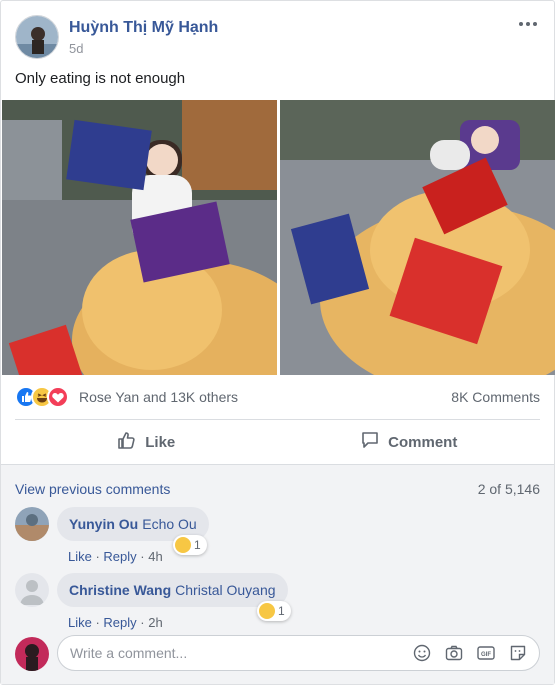  What do you see at coordinates (155, 556) in the screenshot?
I see `comment-time: 4h` at bounding box center [155, 556].